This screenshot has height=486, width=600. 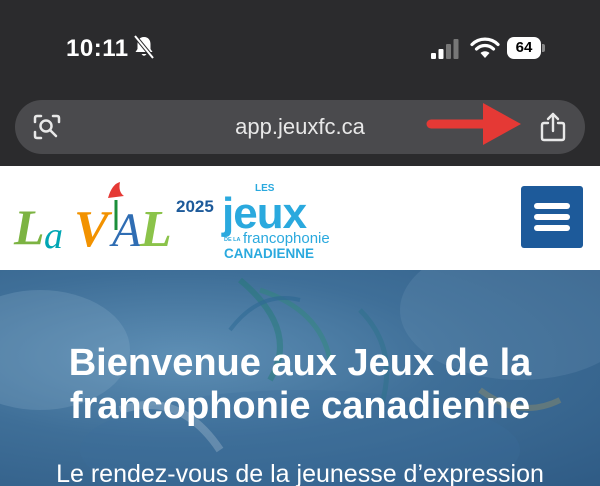 What do you see at coordinates (155, 229) in the screenshot?
I see `logo-city-l2: L` at bounding box center [155, 229].